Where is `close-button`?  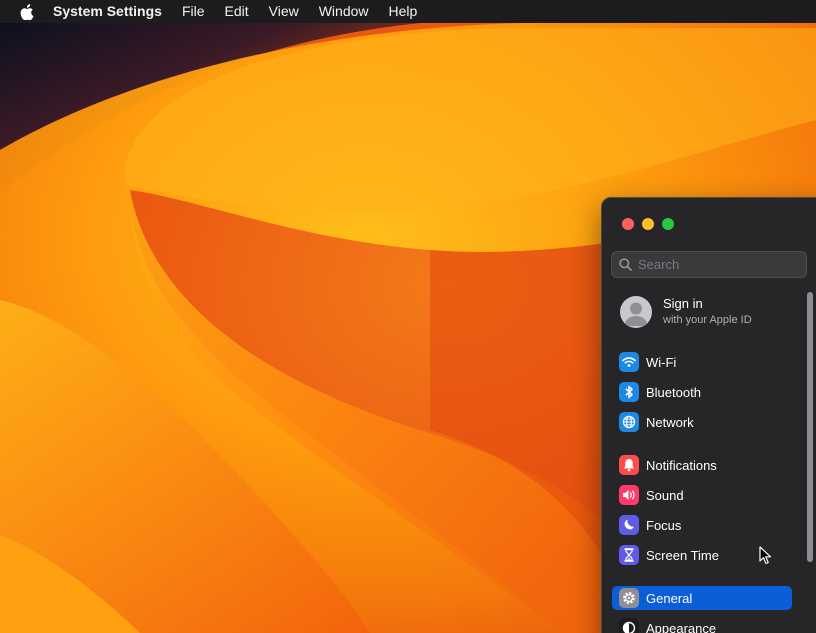
close-button is located at coordinates (628, 224).